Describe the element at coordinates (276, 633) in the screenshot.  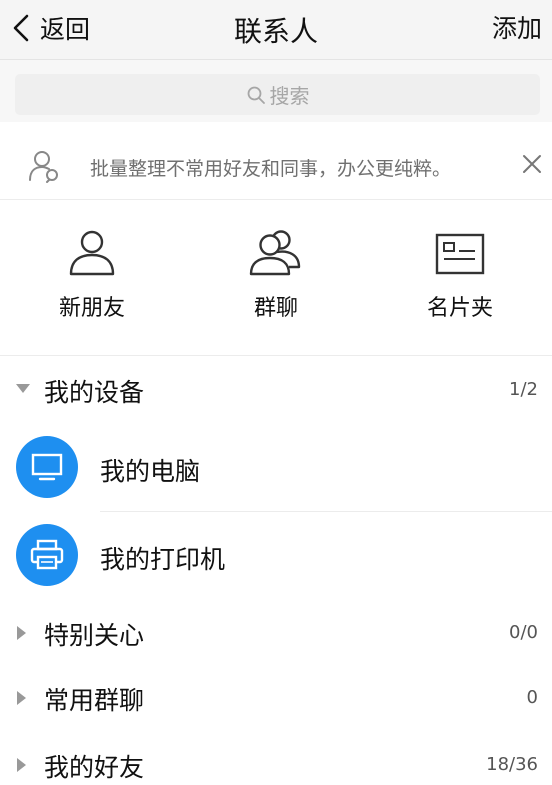
I see `group-special-care: 特别关心 0/0` at that location.